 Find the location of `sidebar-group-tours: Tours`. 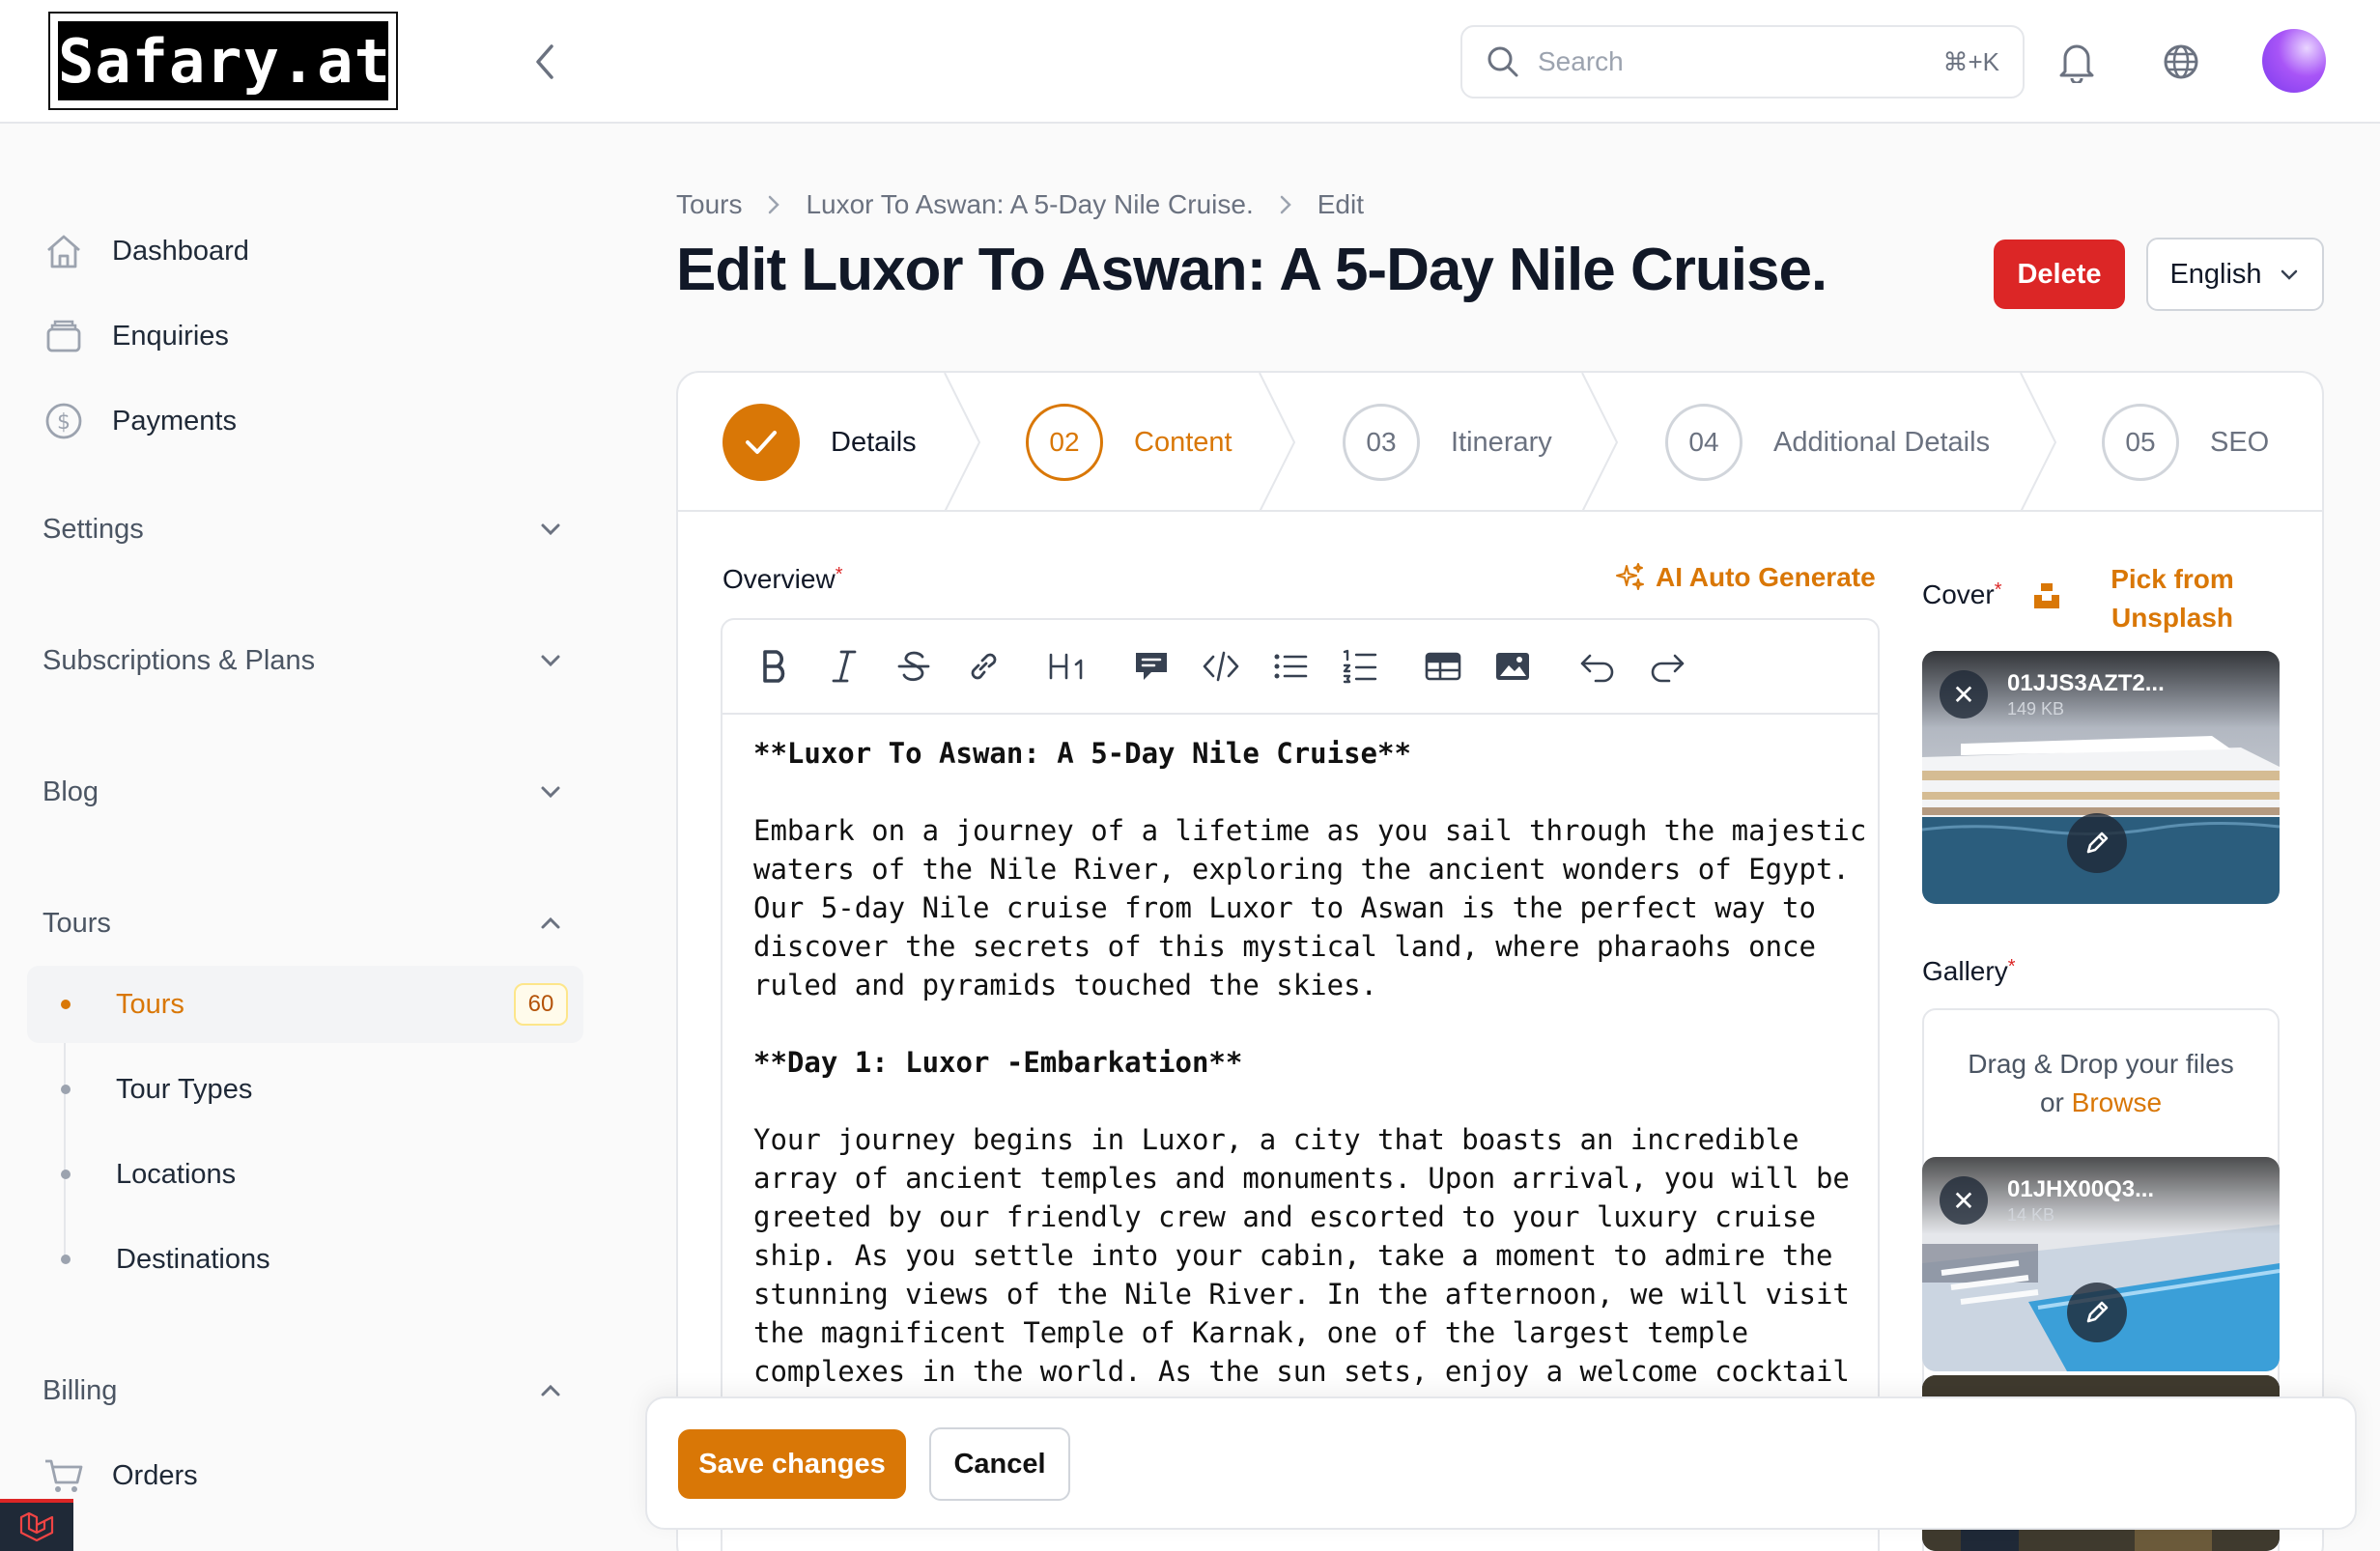

sidebar-group-tours: Tours is located at coordinates (303, 923).